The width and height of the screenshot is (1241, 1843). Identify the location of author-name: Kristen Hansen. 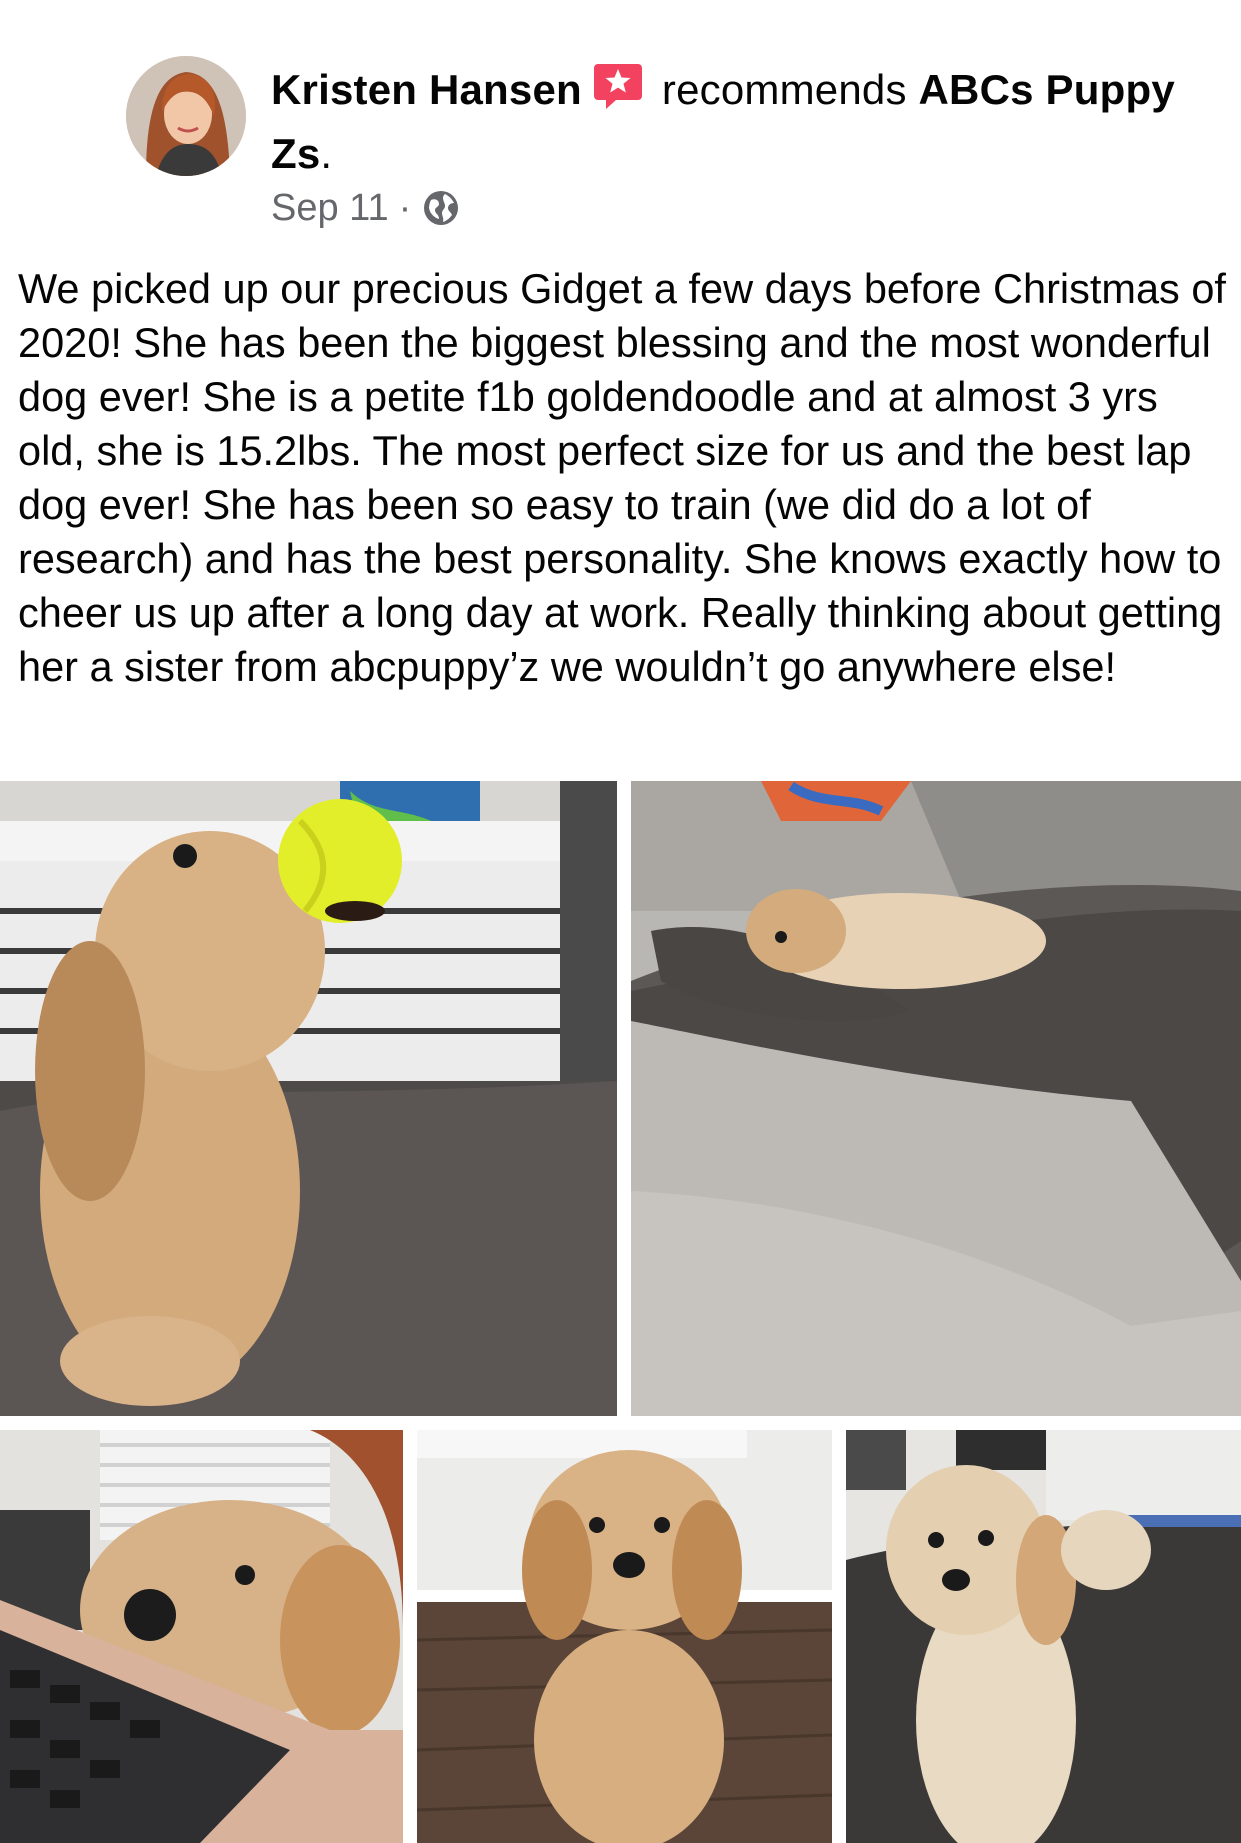
(426, 89).